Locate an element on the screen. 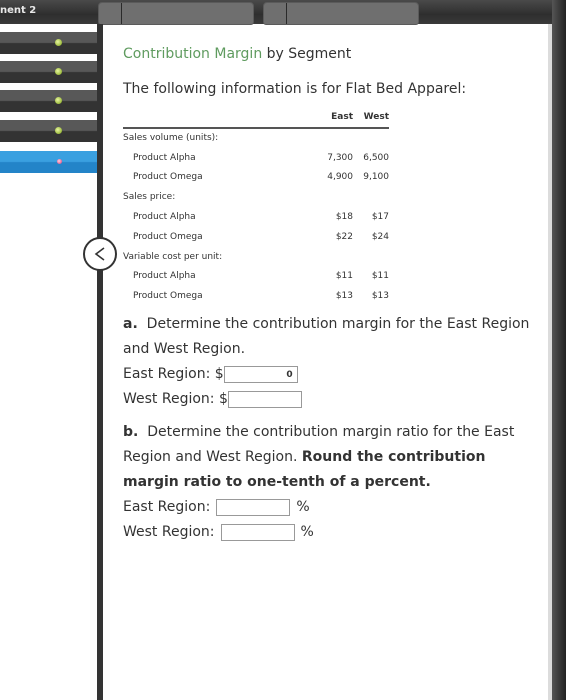  east-cm-ratio-input is located at coordinates (253, 508).